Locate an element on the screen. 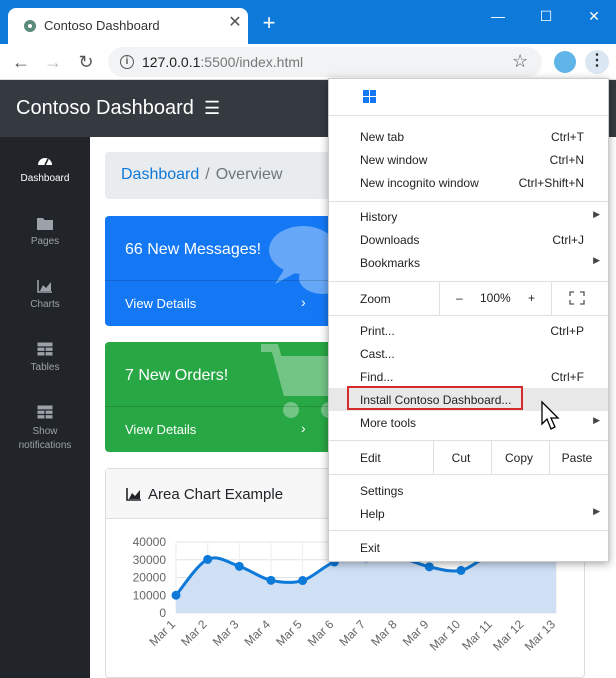 This screenshot has height=678, width=616. hamburger-icon: ☰ is located at coordinates (212, 108).